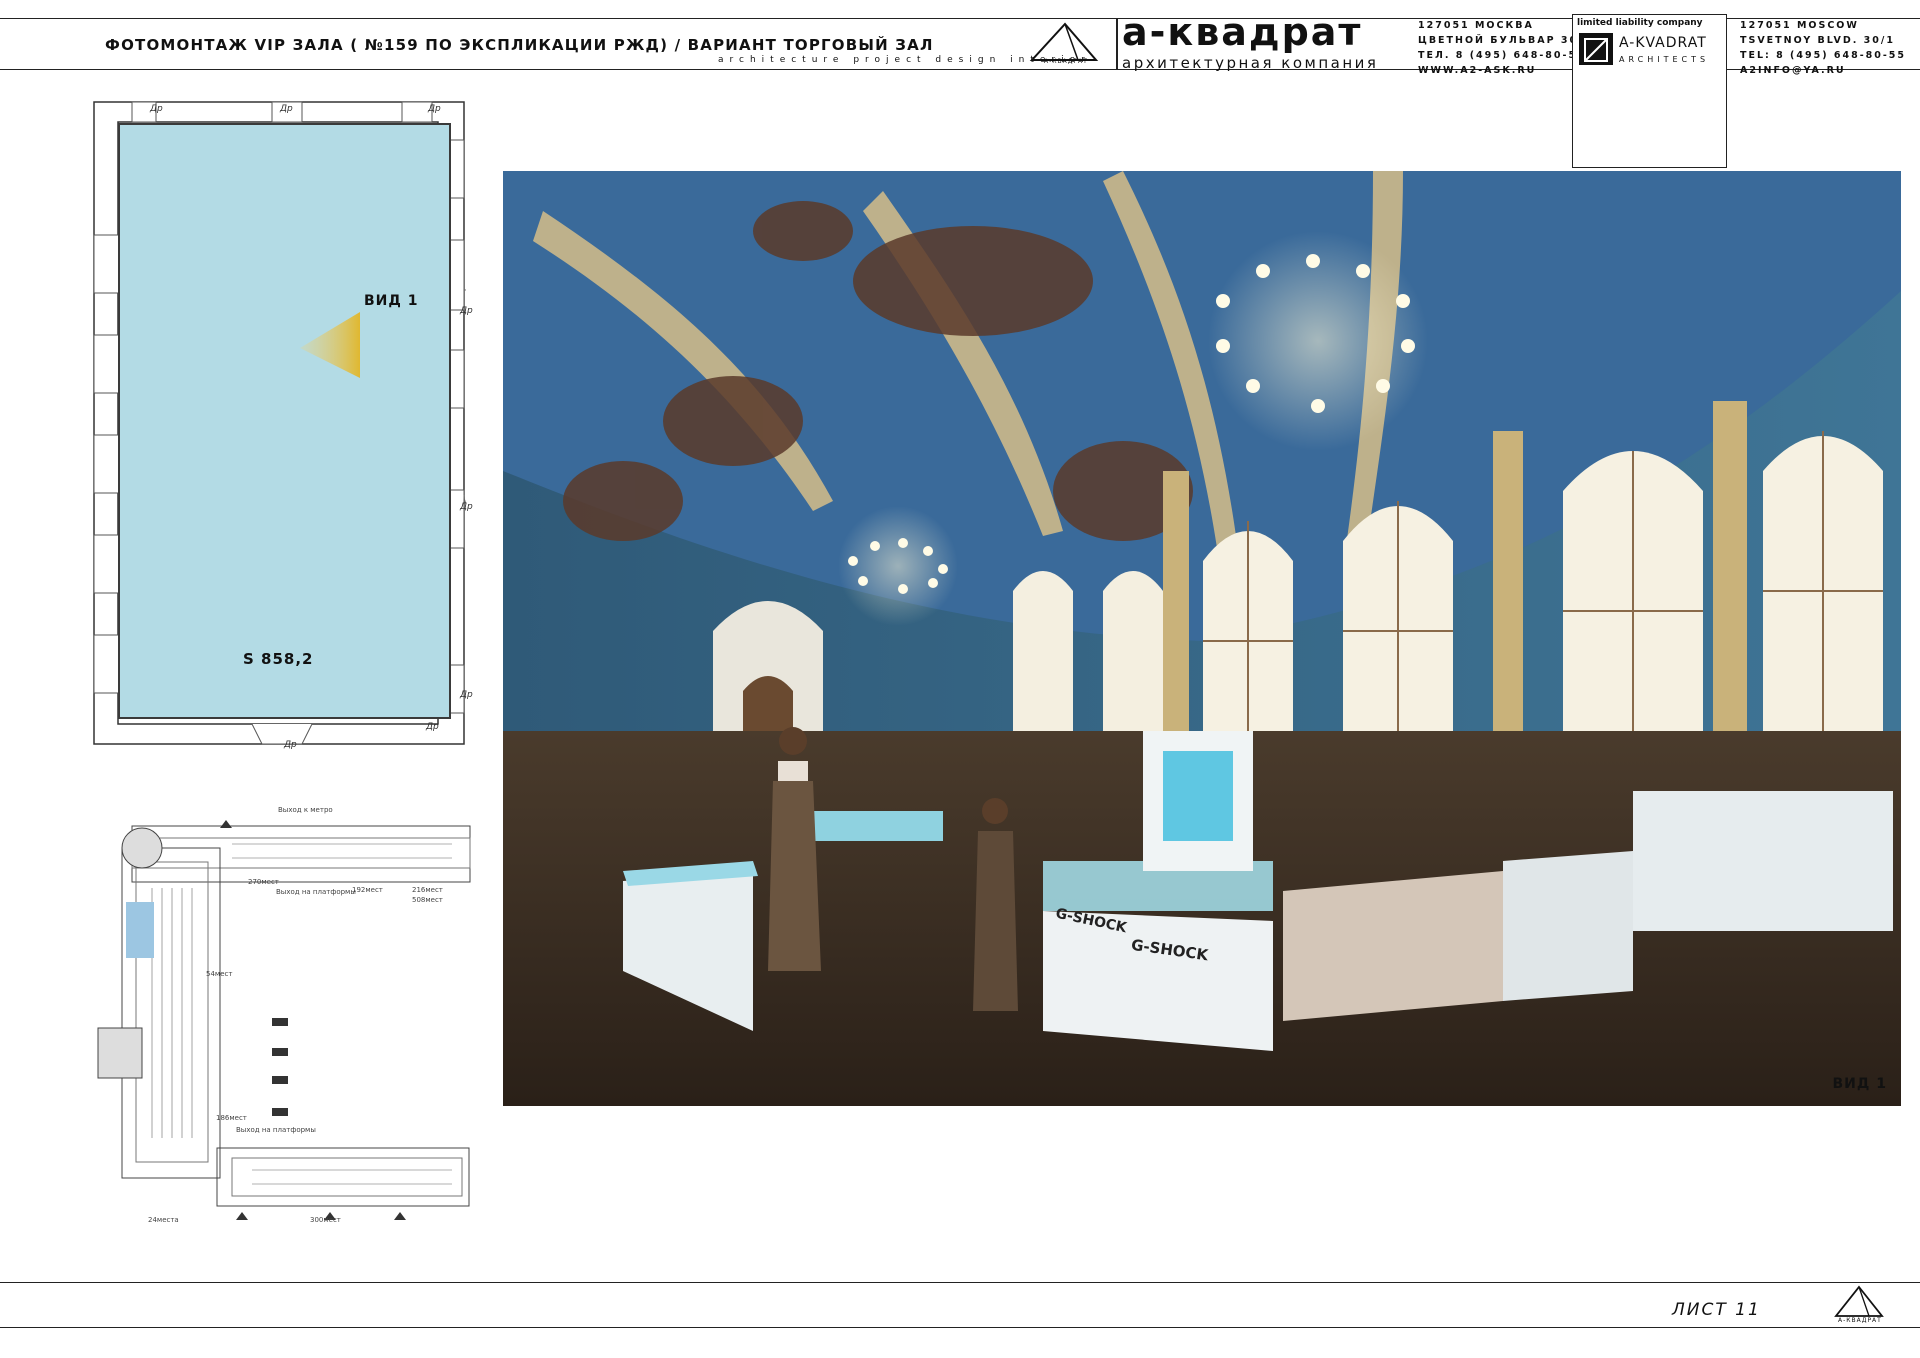 The image size is (1920, 1358). What do you see at coordinates (1476, 25) in the screenshot?
I see `address-line: 127051 МОСКВА` at bounding box center [1476, 25].